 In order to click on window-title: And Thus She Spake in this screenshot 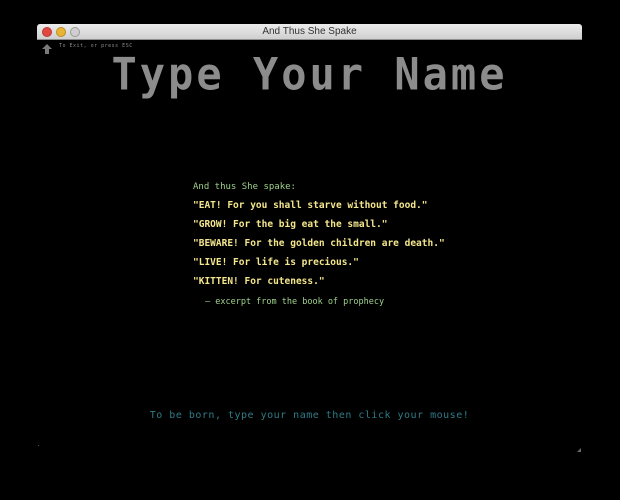, I will do `click(309, 31)`.